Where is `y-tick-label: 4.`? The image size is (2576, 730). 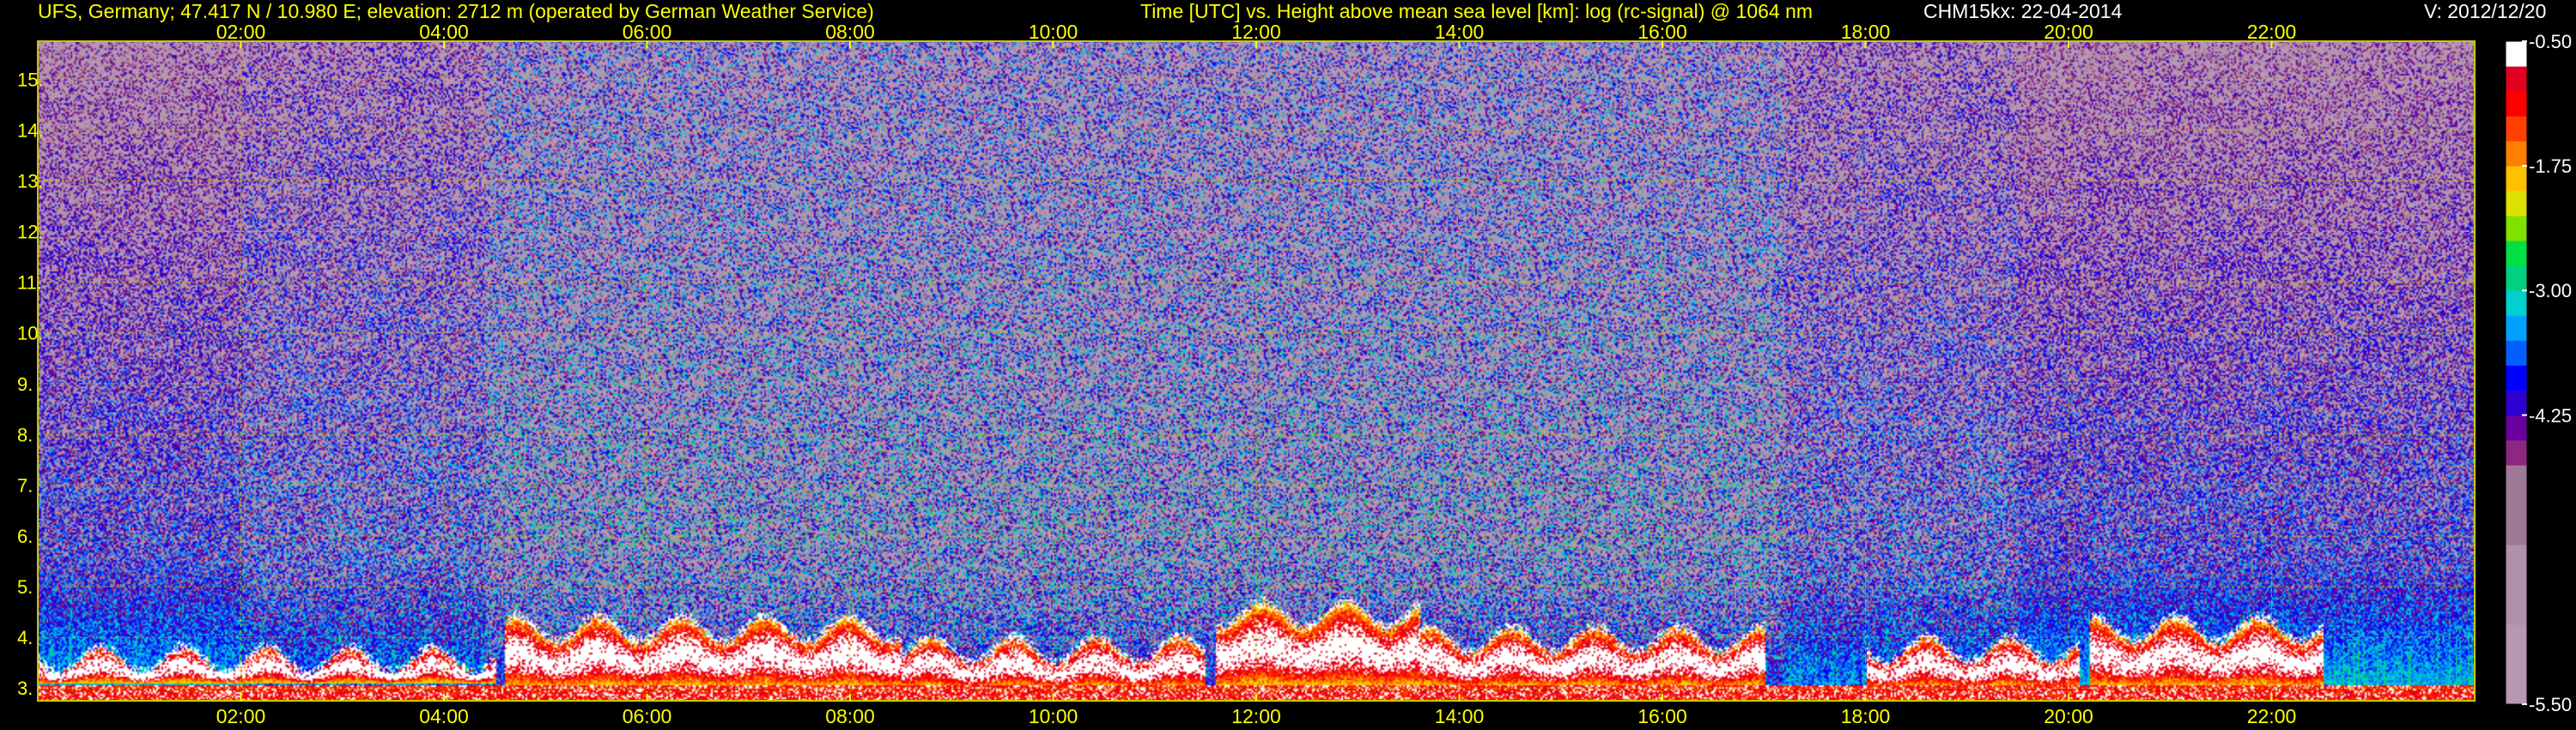 y-tick-label: 4. is located at coordinates (25, 637).